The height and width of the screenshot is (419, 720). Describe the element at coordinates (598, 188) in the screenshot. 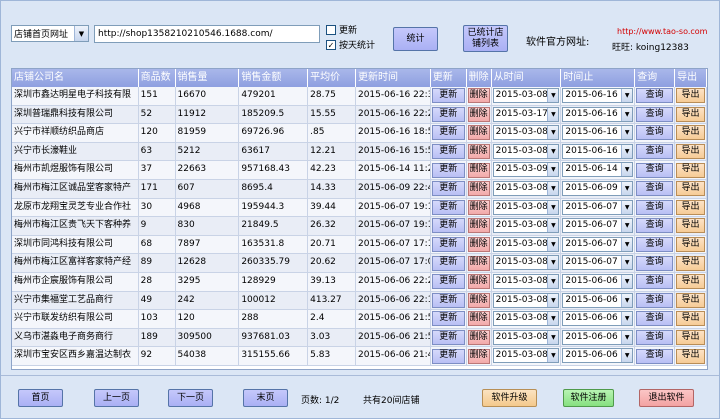

I see `to-date-select: 2015-06-09 ▼` at that location.